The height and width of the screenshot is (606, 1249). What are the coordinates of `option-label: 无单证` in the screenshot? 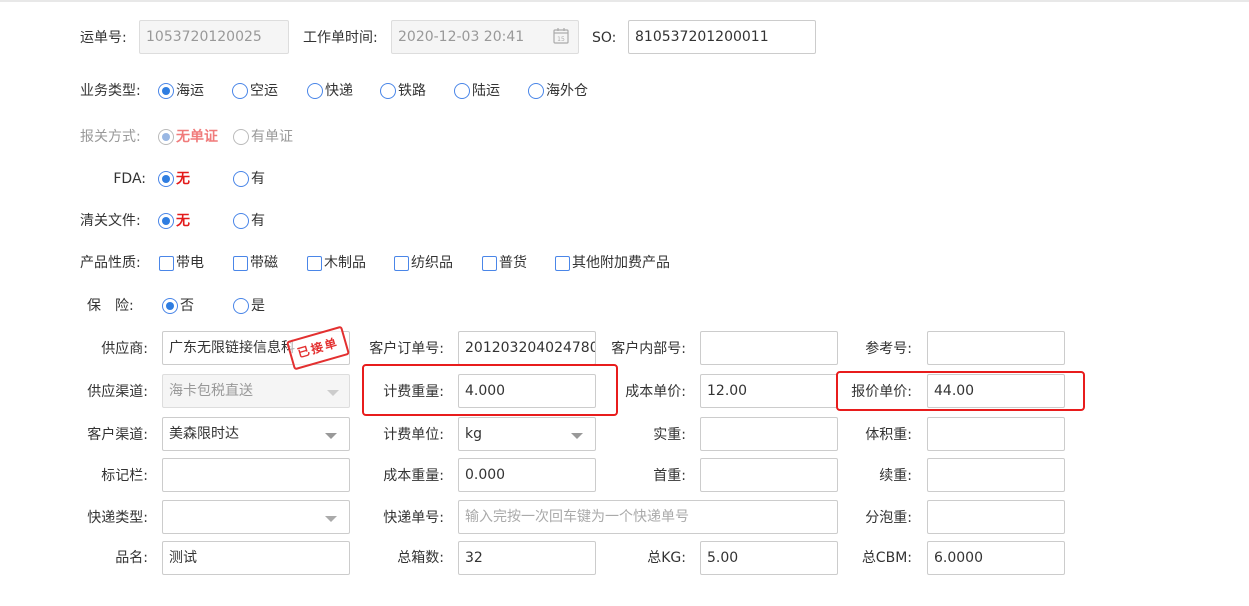 It's located at (197, 137).